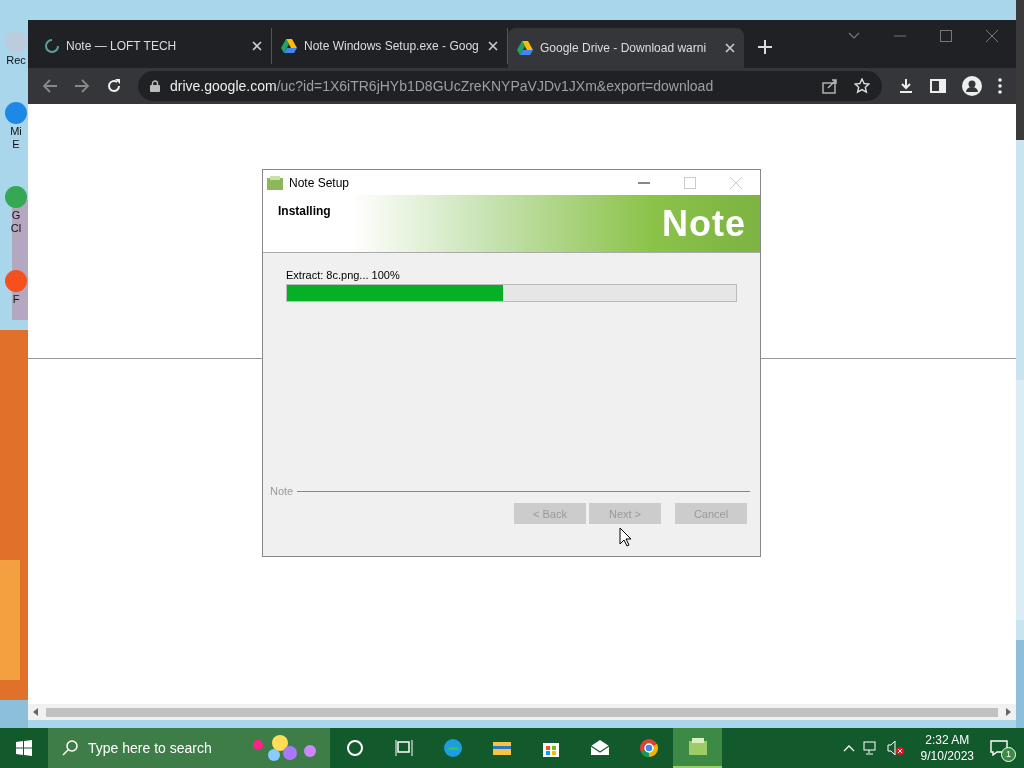  Describe the element at coordinates (70, 748) in the screenshot. I see `search-icon` at that location.